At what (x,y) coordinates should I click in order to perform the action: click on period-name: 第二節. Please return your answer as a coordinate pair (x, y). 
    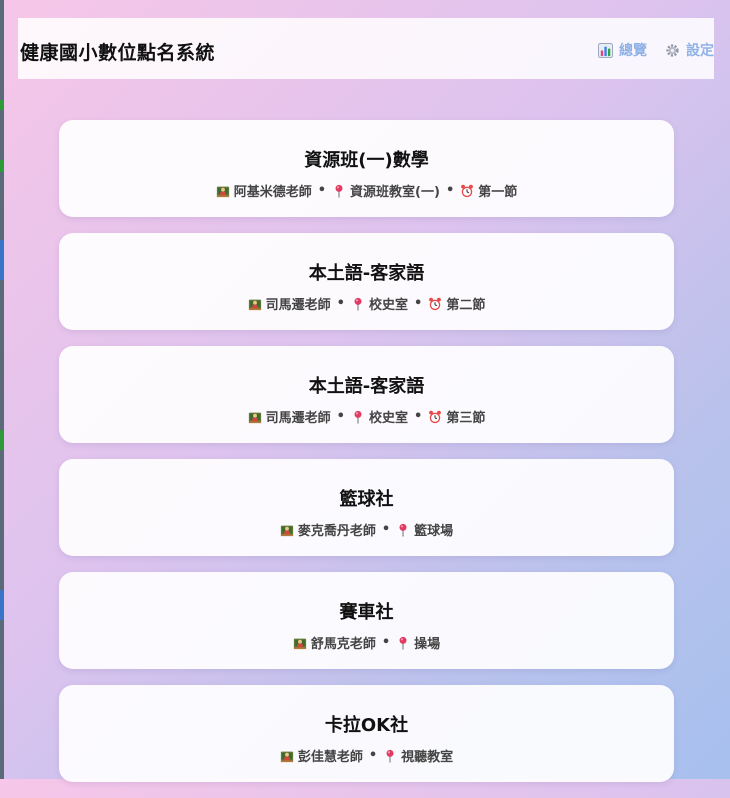
    Looking at the image, I should click on (466, 305).